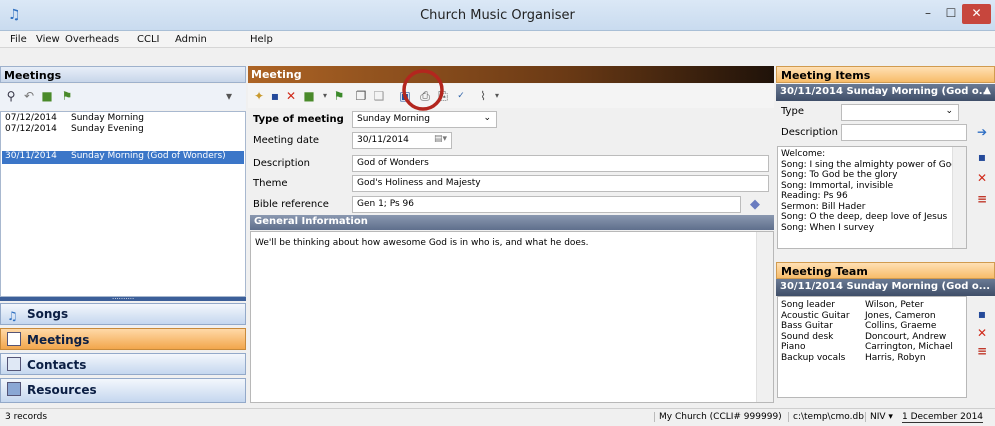  What do you see at coordinates (281, 163) in the screenshot?
I see `description-label: Description` at bounding box center [281, 163].